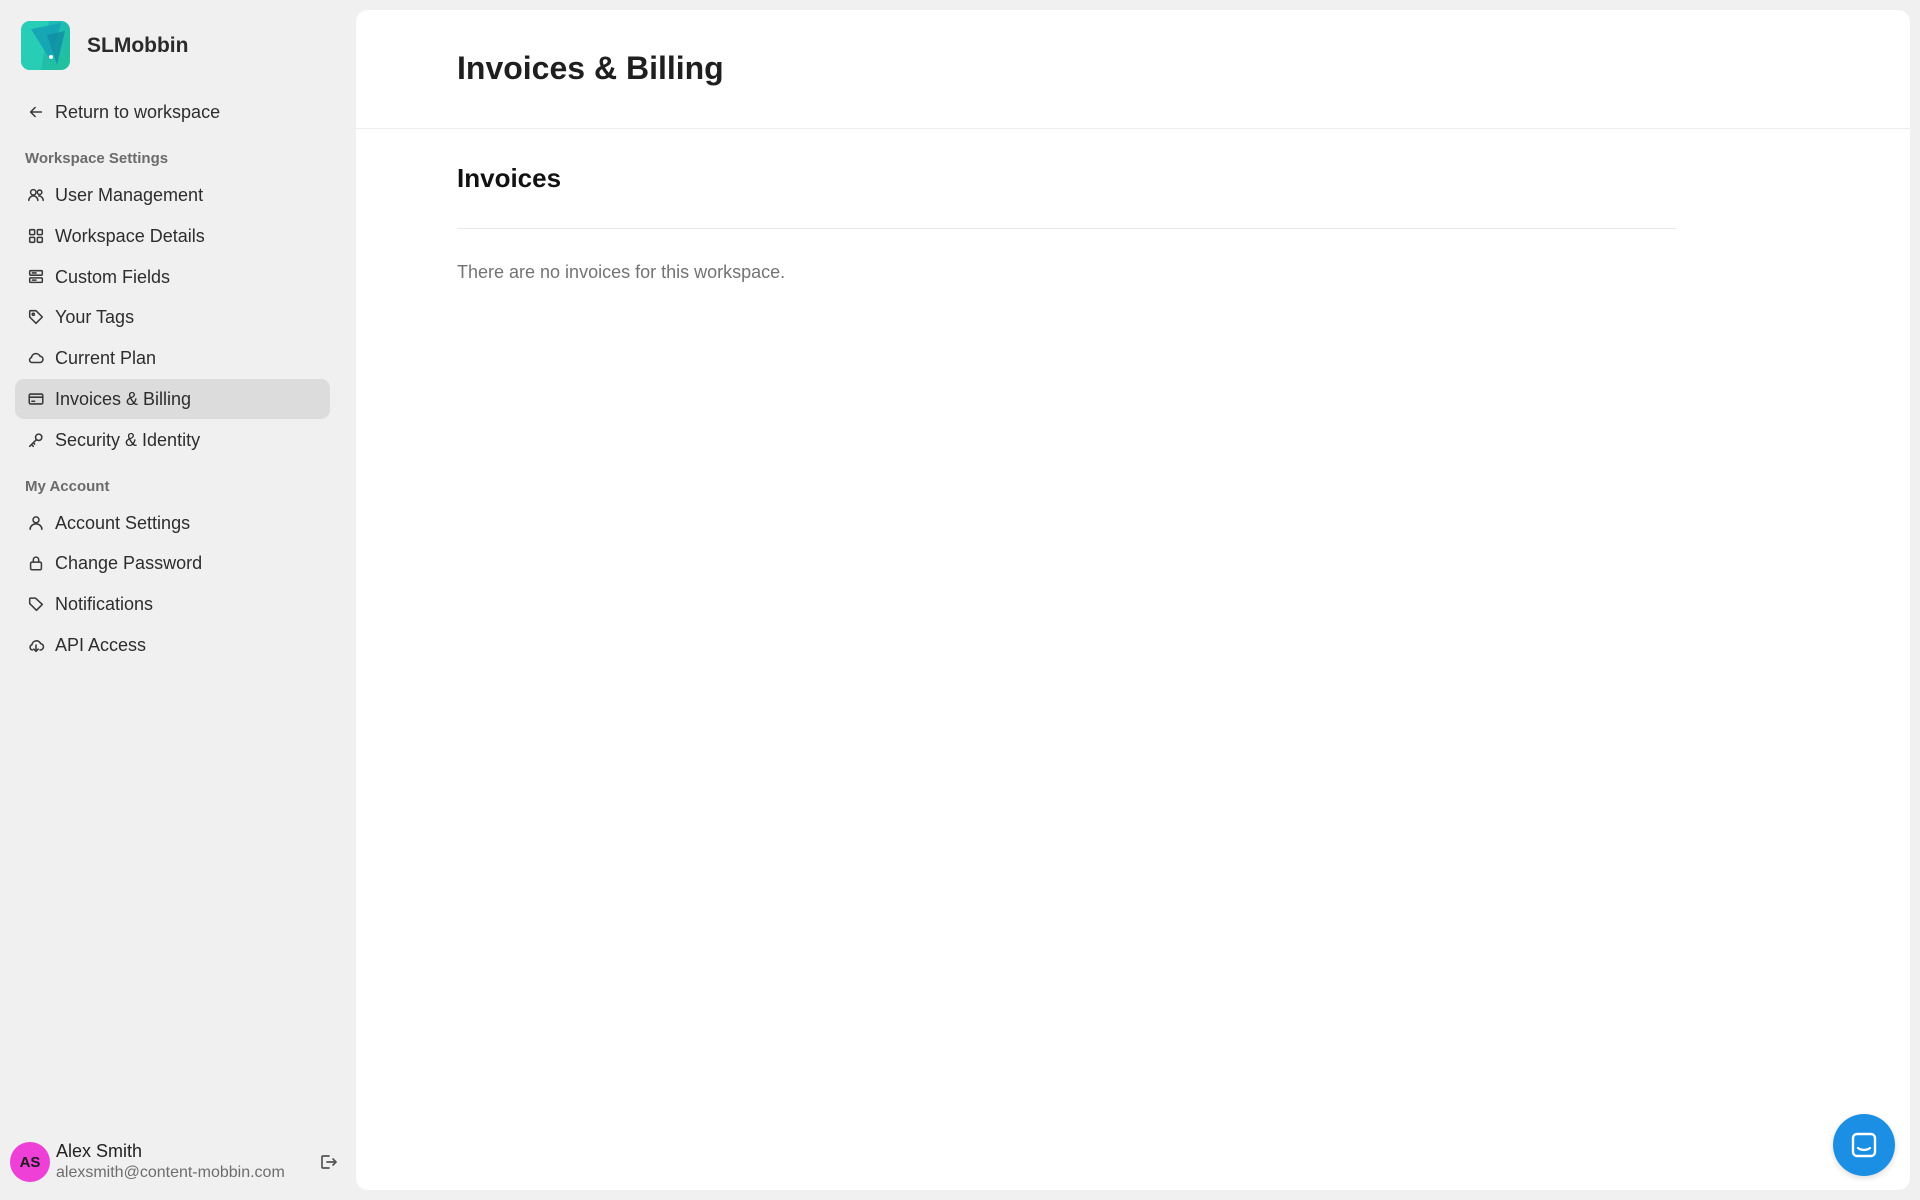  I want to click on sidebar-item-account-settings: Account Settings, so click(172, 523).